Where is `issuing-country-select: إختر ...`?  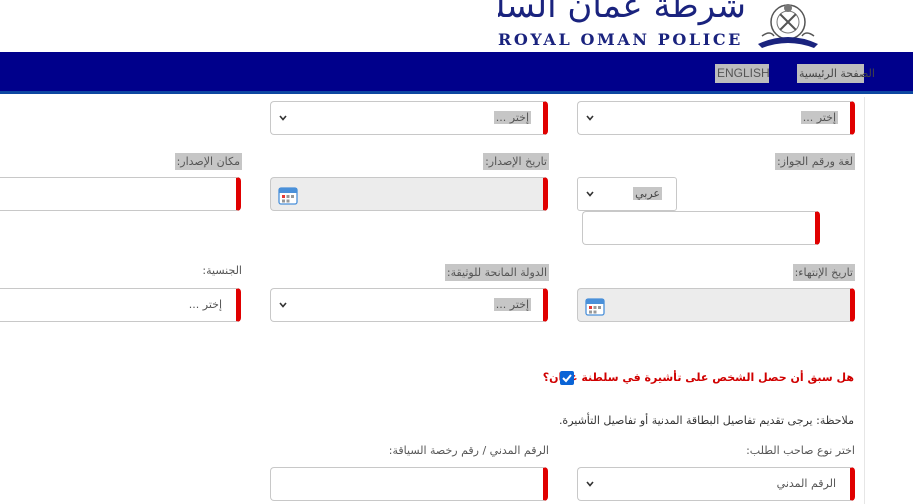 issuing-country-select: إختر ... is located at coordinates (409, 305).